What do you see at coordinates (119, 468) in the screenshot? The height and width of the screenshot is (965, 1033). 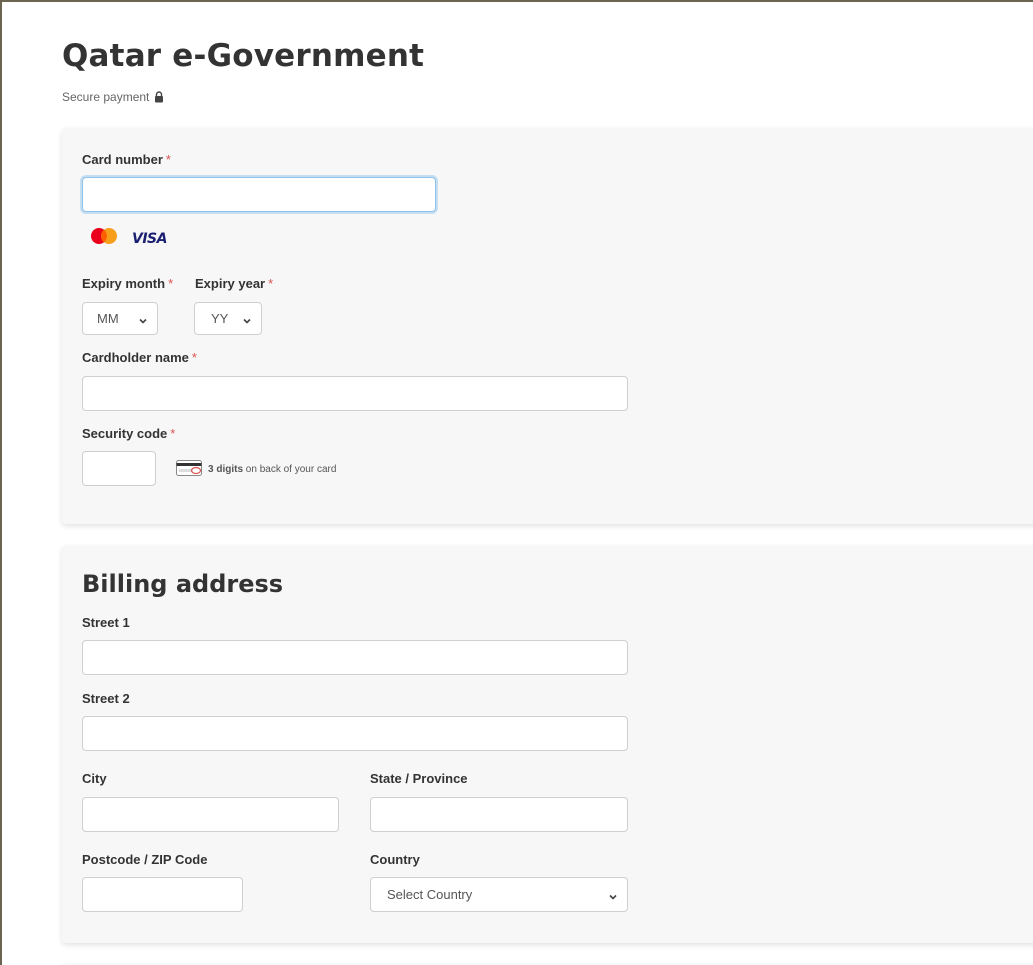 I see `security-code-input` at bounding box center [119, 468].